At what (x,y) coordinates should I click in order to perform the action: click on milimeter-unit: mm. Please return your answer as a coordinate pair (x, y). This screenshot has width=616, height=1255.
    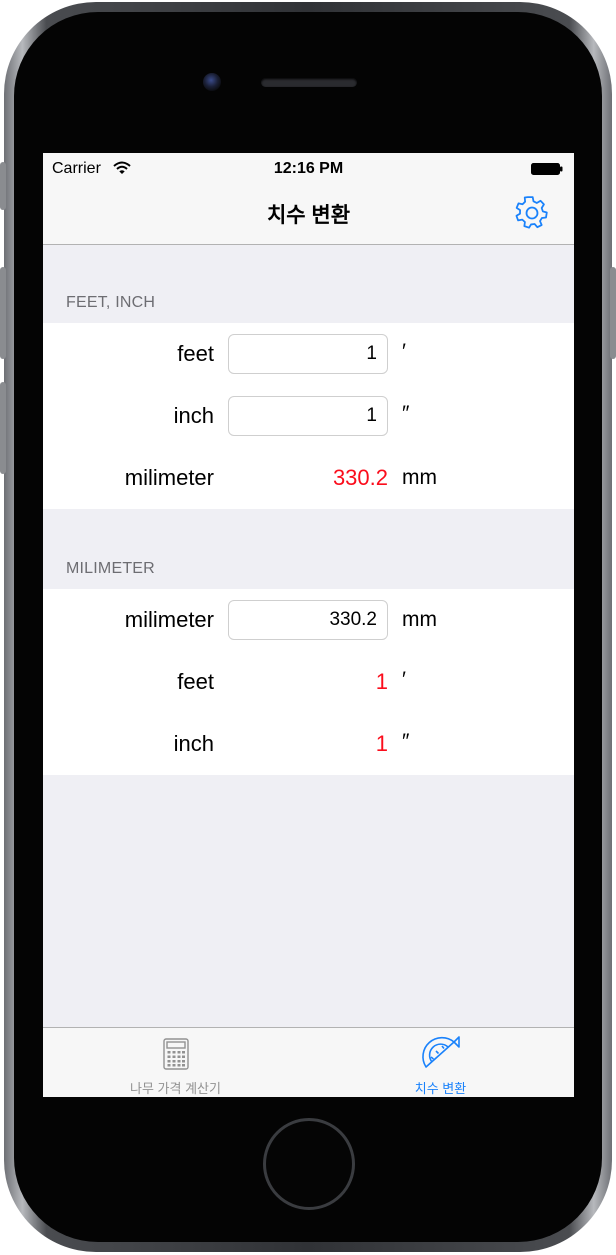
    Looking at the image, I should click on (419, 619).